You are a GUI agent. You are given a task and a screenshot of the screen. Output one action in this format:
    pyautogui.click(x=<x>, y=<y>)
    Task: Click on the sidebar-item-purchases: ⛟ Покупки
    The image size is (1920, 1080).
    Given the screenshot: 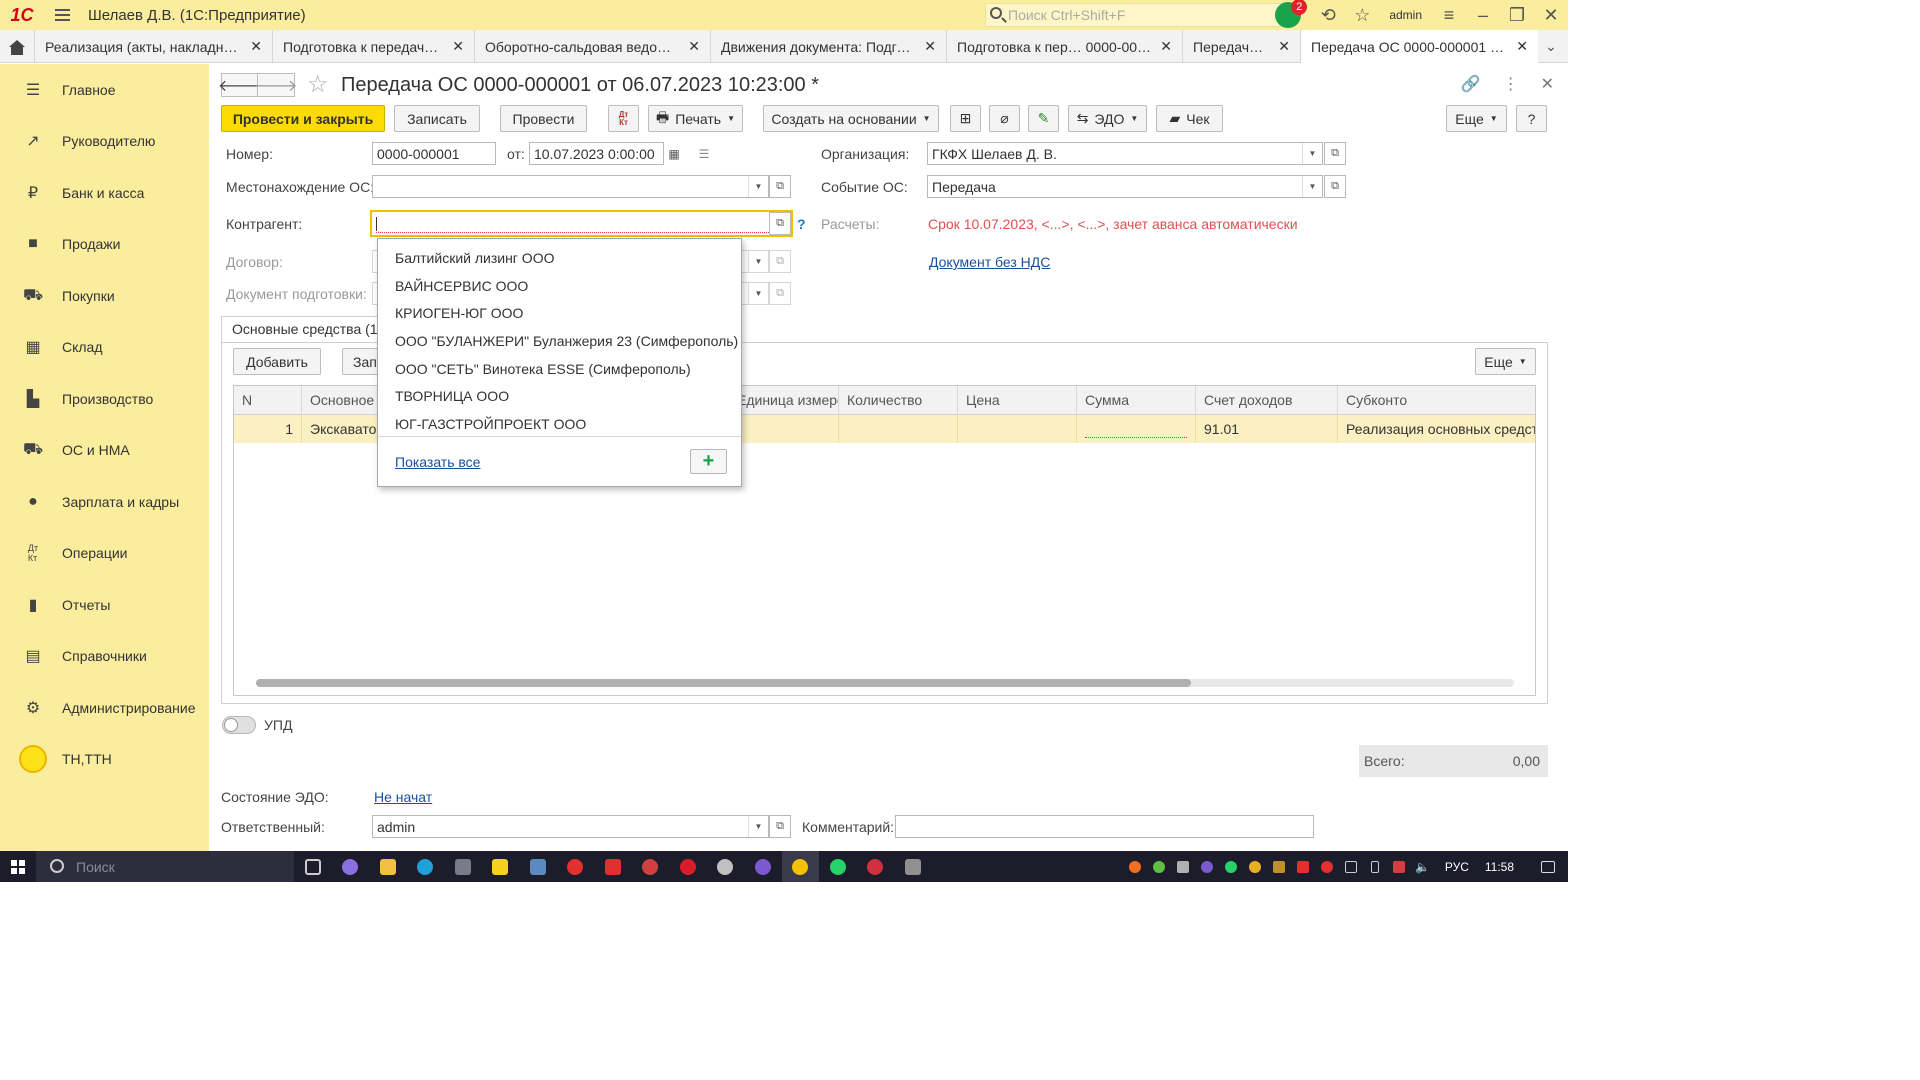 What is the action you would take?
    pyautogui.click(x=104, y=296)
    